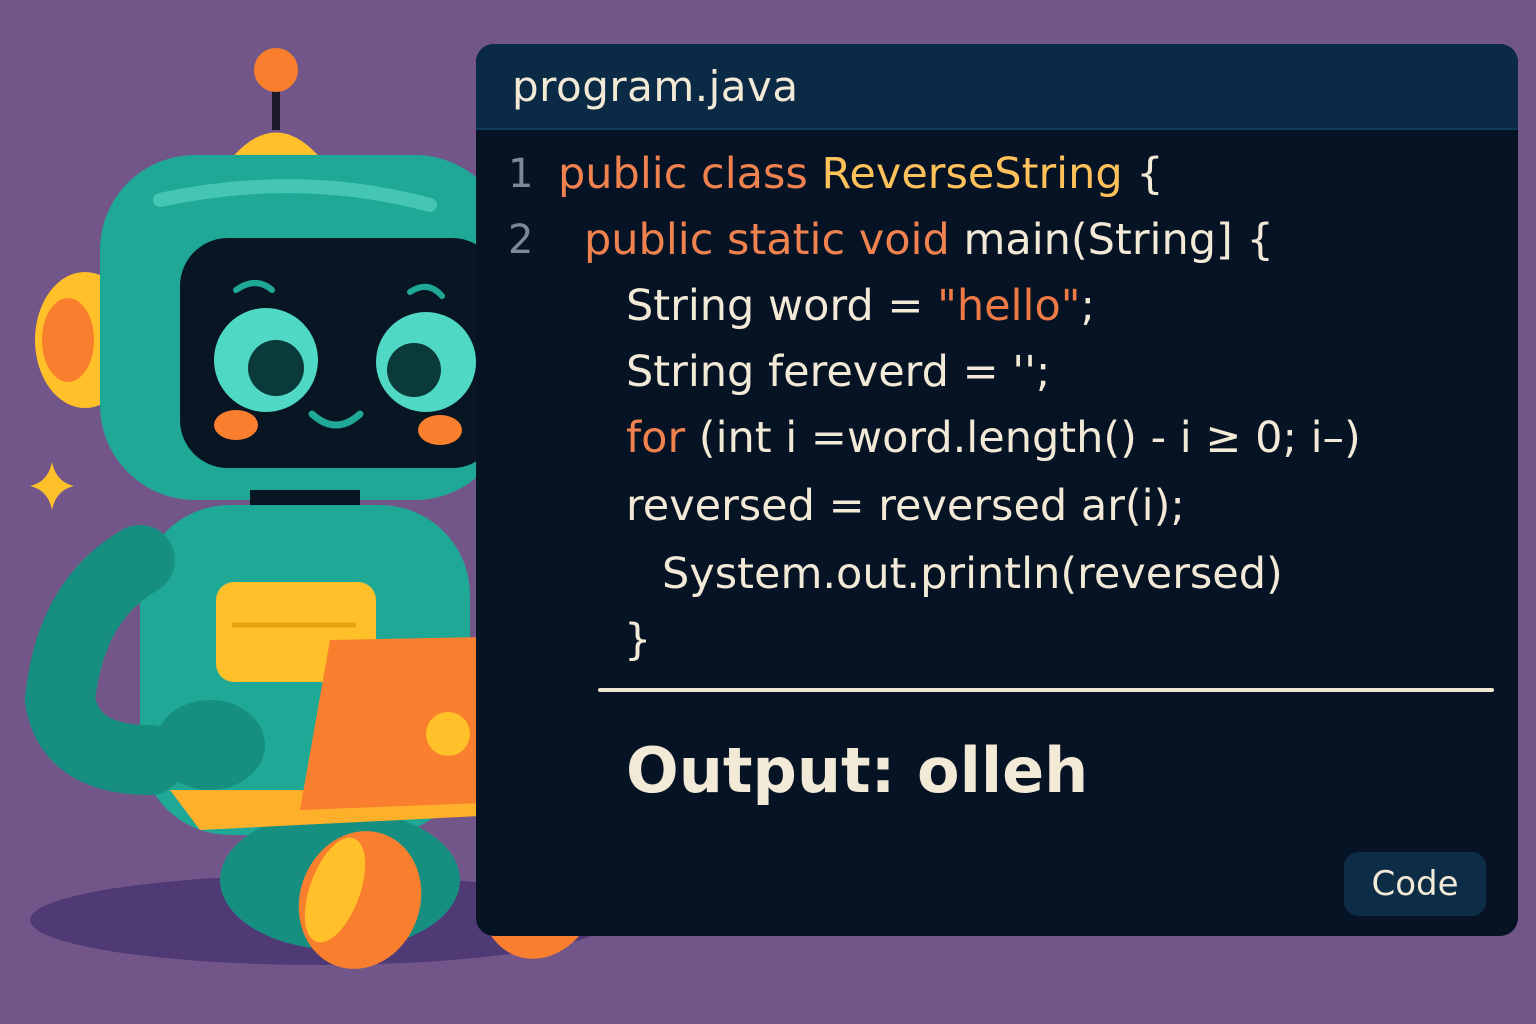 This screenshot has width=1536, height=1024. Describe the element at coordinates (656, 438) in the screenshot. I see `code-keyword: for` at that location.